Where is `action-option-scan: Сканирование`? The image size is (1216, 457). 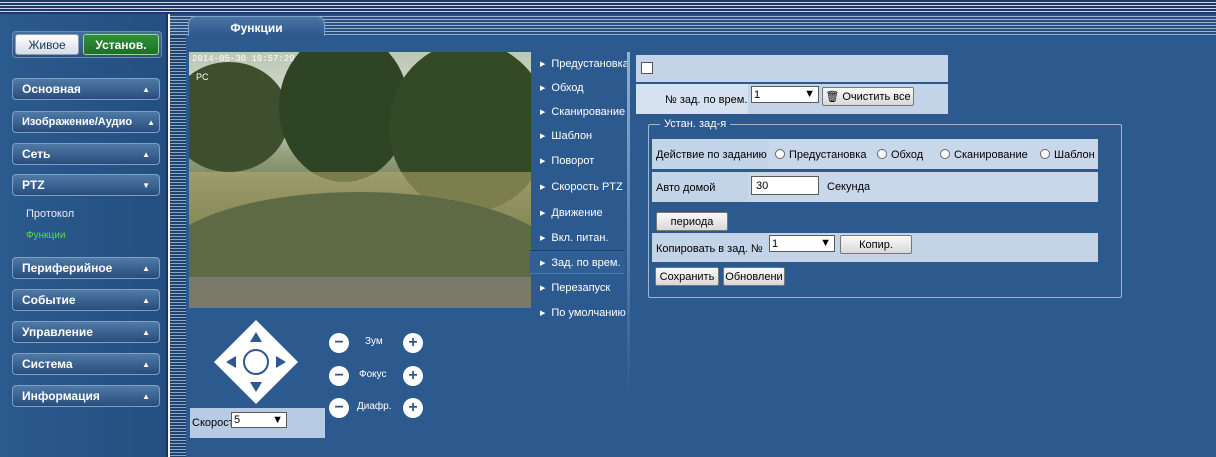
action-option-scan: Сканирование is located at coordinates (984, 155).